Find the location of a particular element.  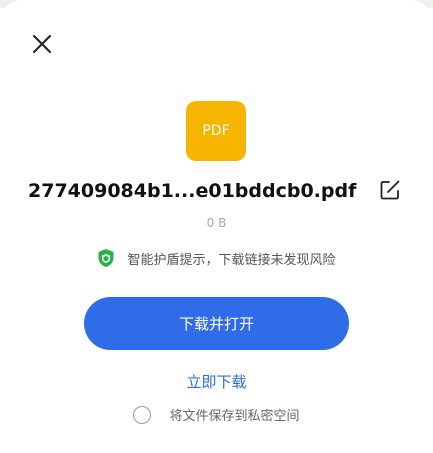

close-button is located at coordinates (42, 44).